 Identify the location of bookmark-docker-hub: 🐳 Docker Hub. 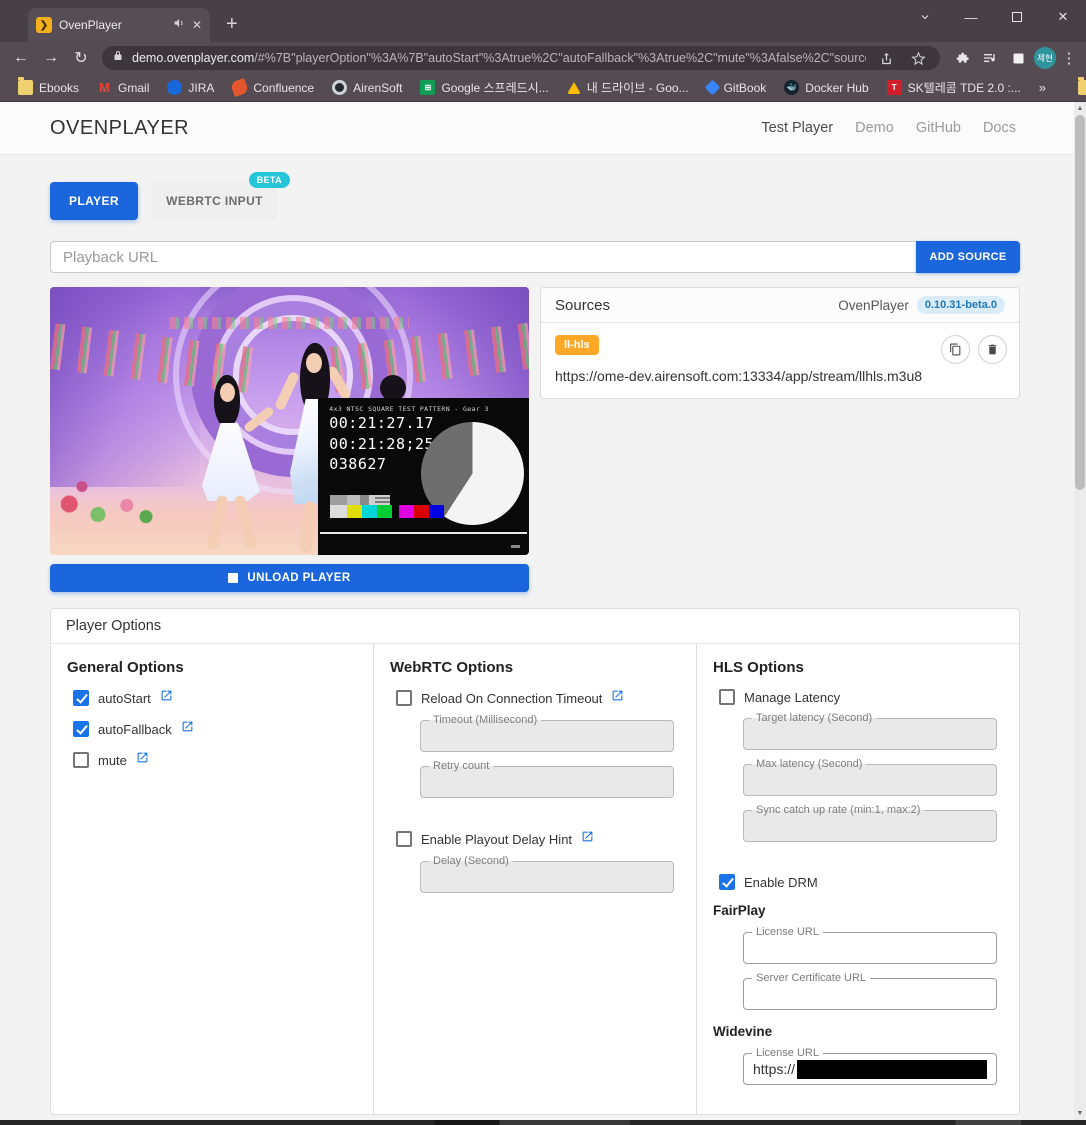
(826, 87).